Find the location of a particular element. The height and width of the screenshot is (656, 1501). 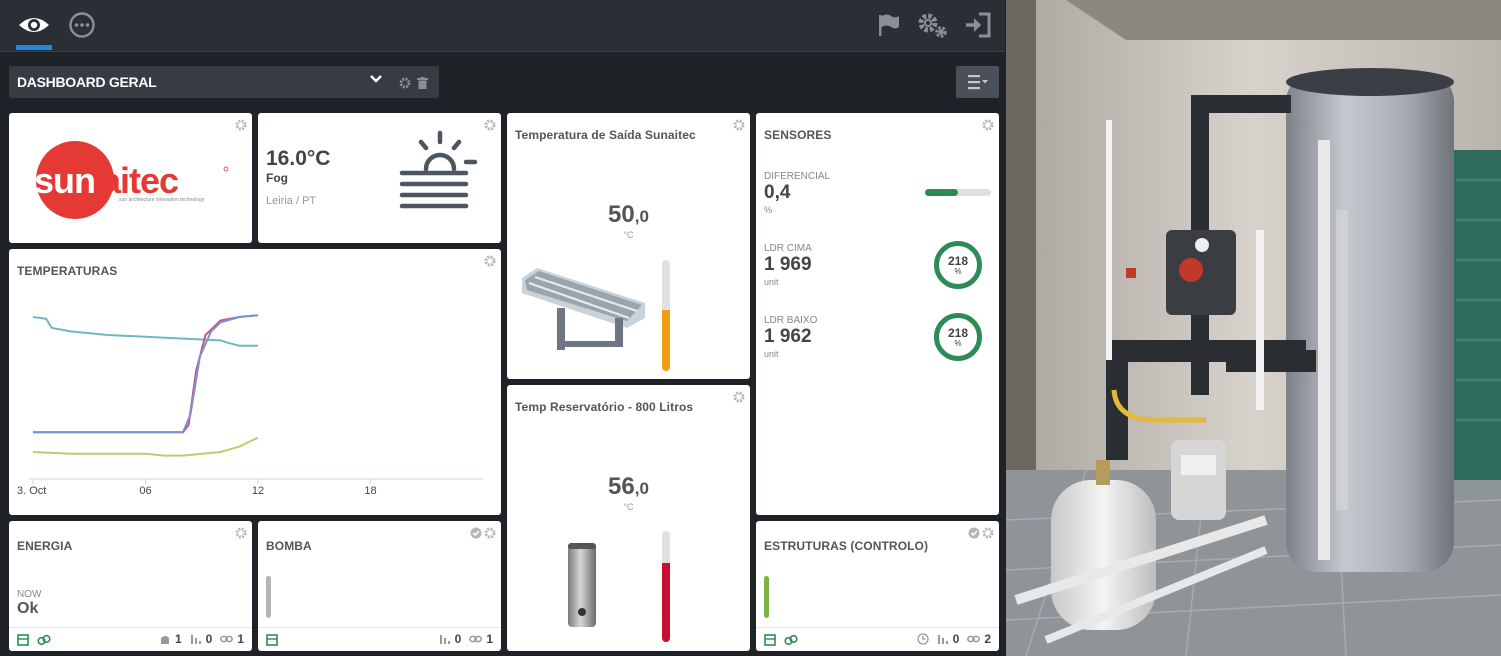

x-tick-label: 06 is located at coordinates (145, 491).